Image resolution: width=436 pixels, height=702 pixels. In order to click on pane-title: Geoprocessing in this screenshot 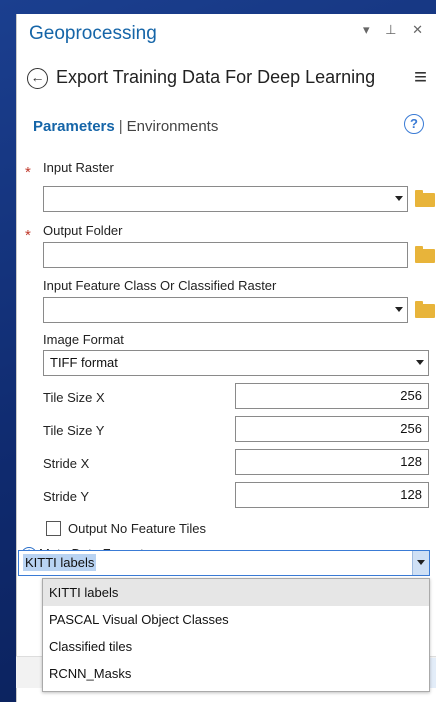, I will do `click(93, 33)`.